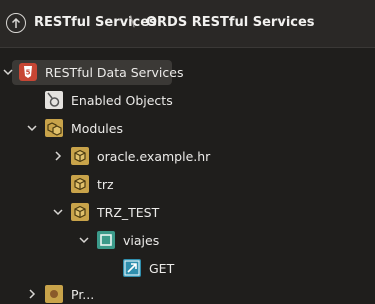 This screenshot has height=304, width=375. I want to click on arrow-up-icon, so click(16, 22).